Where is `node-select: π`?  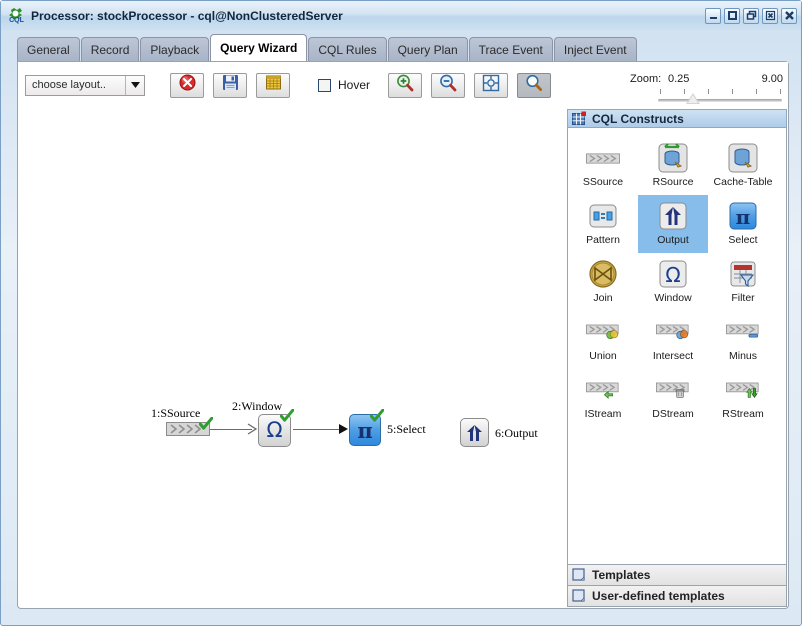 node-select: π is located at coordinates (366, 427).